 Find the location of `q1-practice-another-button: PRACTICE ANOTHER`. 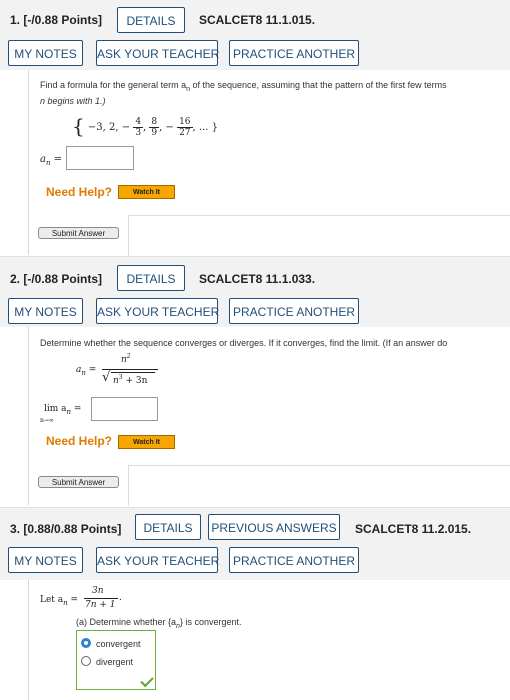

q1-practice-another-button: PRACTICE ANOTHER is located at coordinates (294, 53).